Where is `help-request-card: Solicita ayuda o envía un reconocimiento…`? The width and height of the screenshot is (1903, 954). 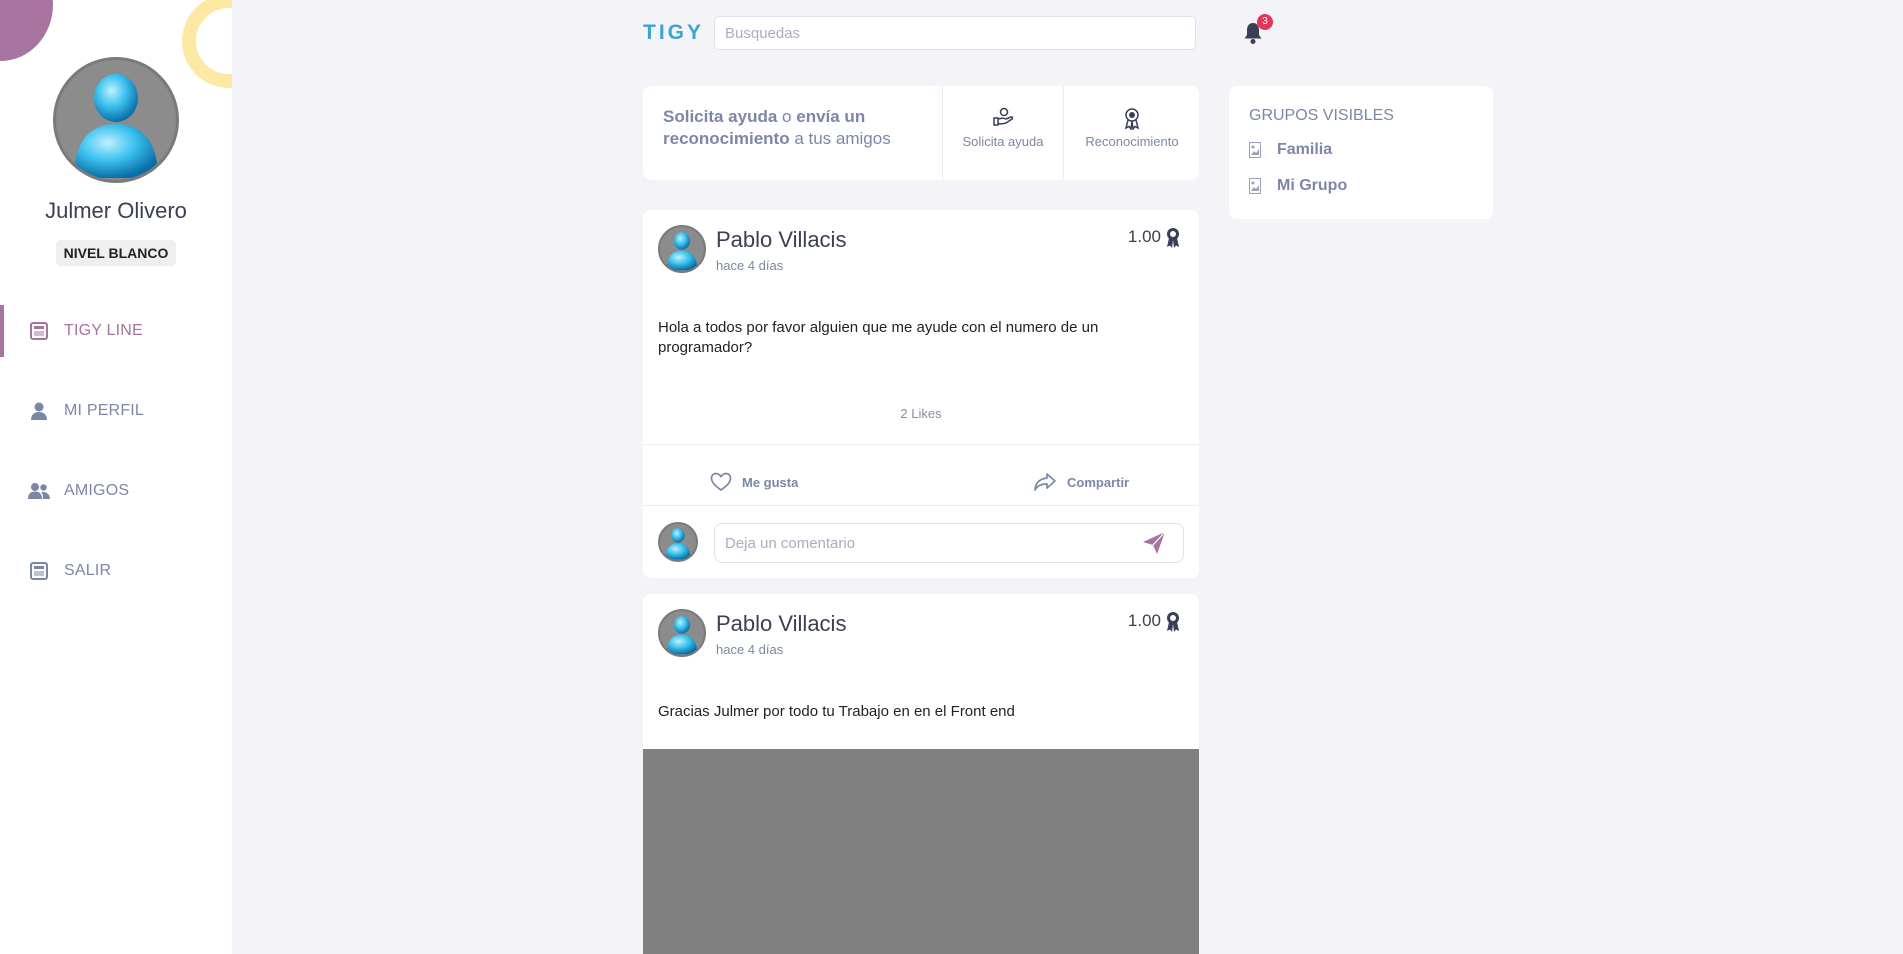 help-request-card: Solicita ayuda o envía un reconocimiento… is located at coordinates (921, 133).